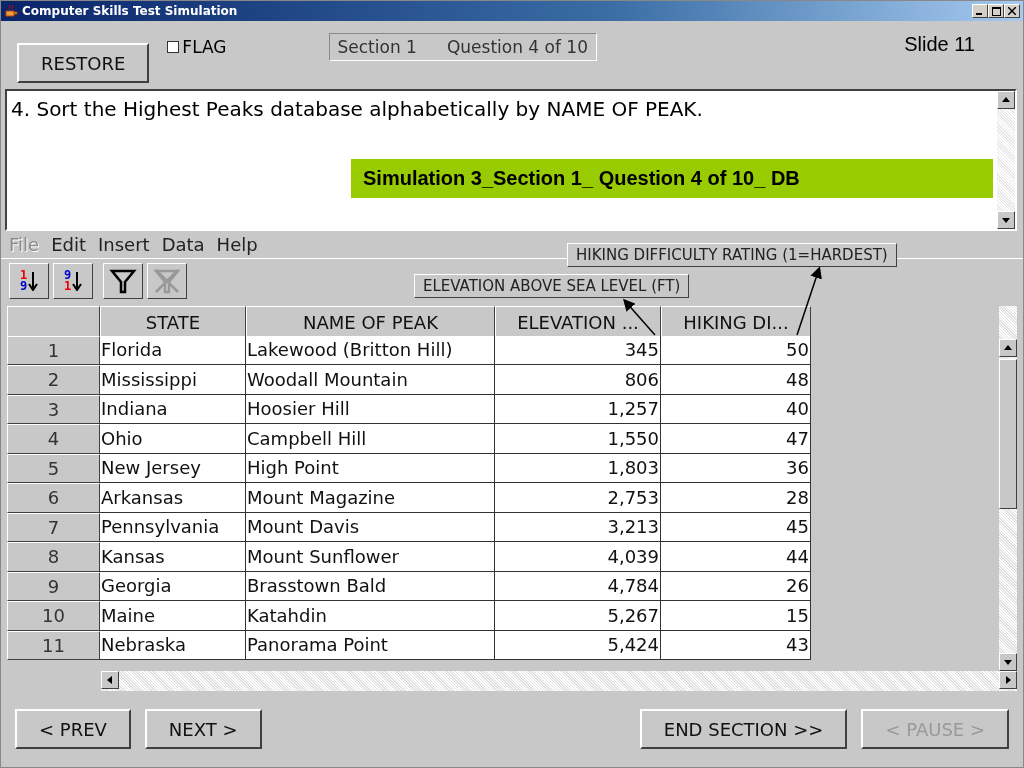 The height and width of the screenshot is (768, 1024). What do you see at coordinates (672, 178) in the screenshot?
I see `simulation-banner: Simulation 3_Section 1_ Question 4 of 10_ DB` at bounding box center [672, 178].